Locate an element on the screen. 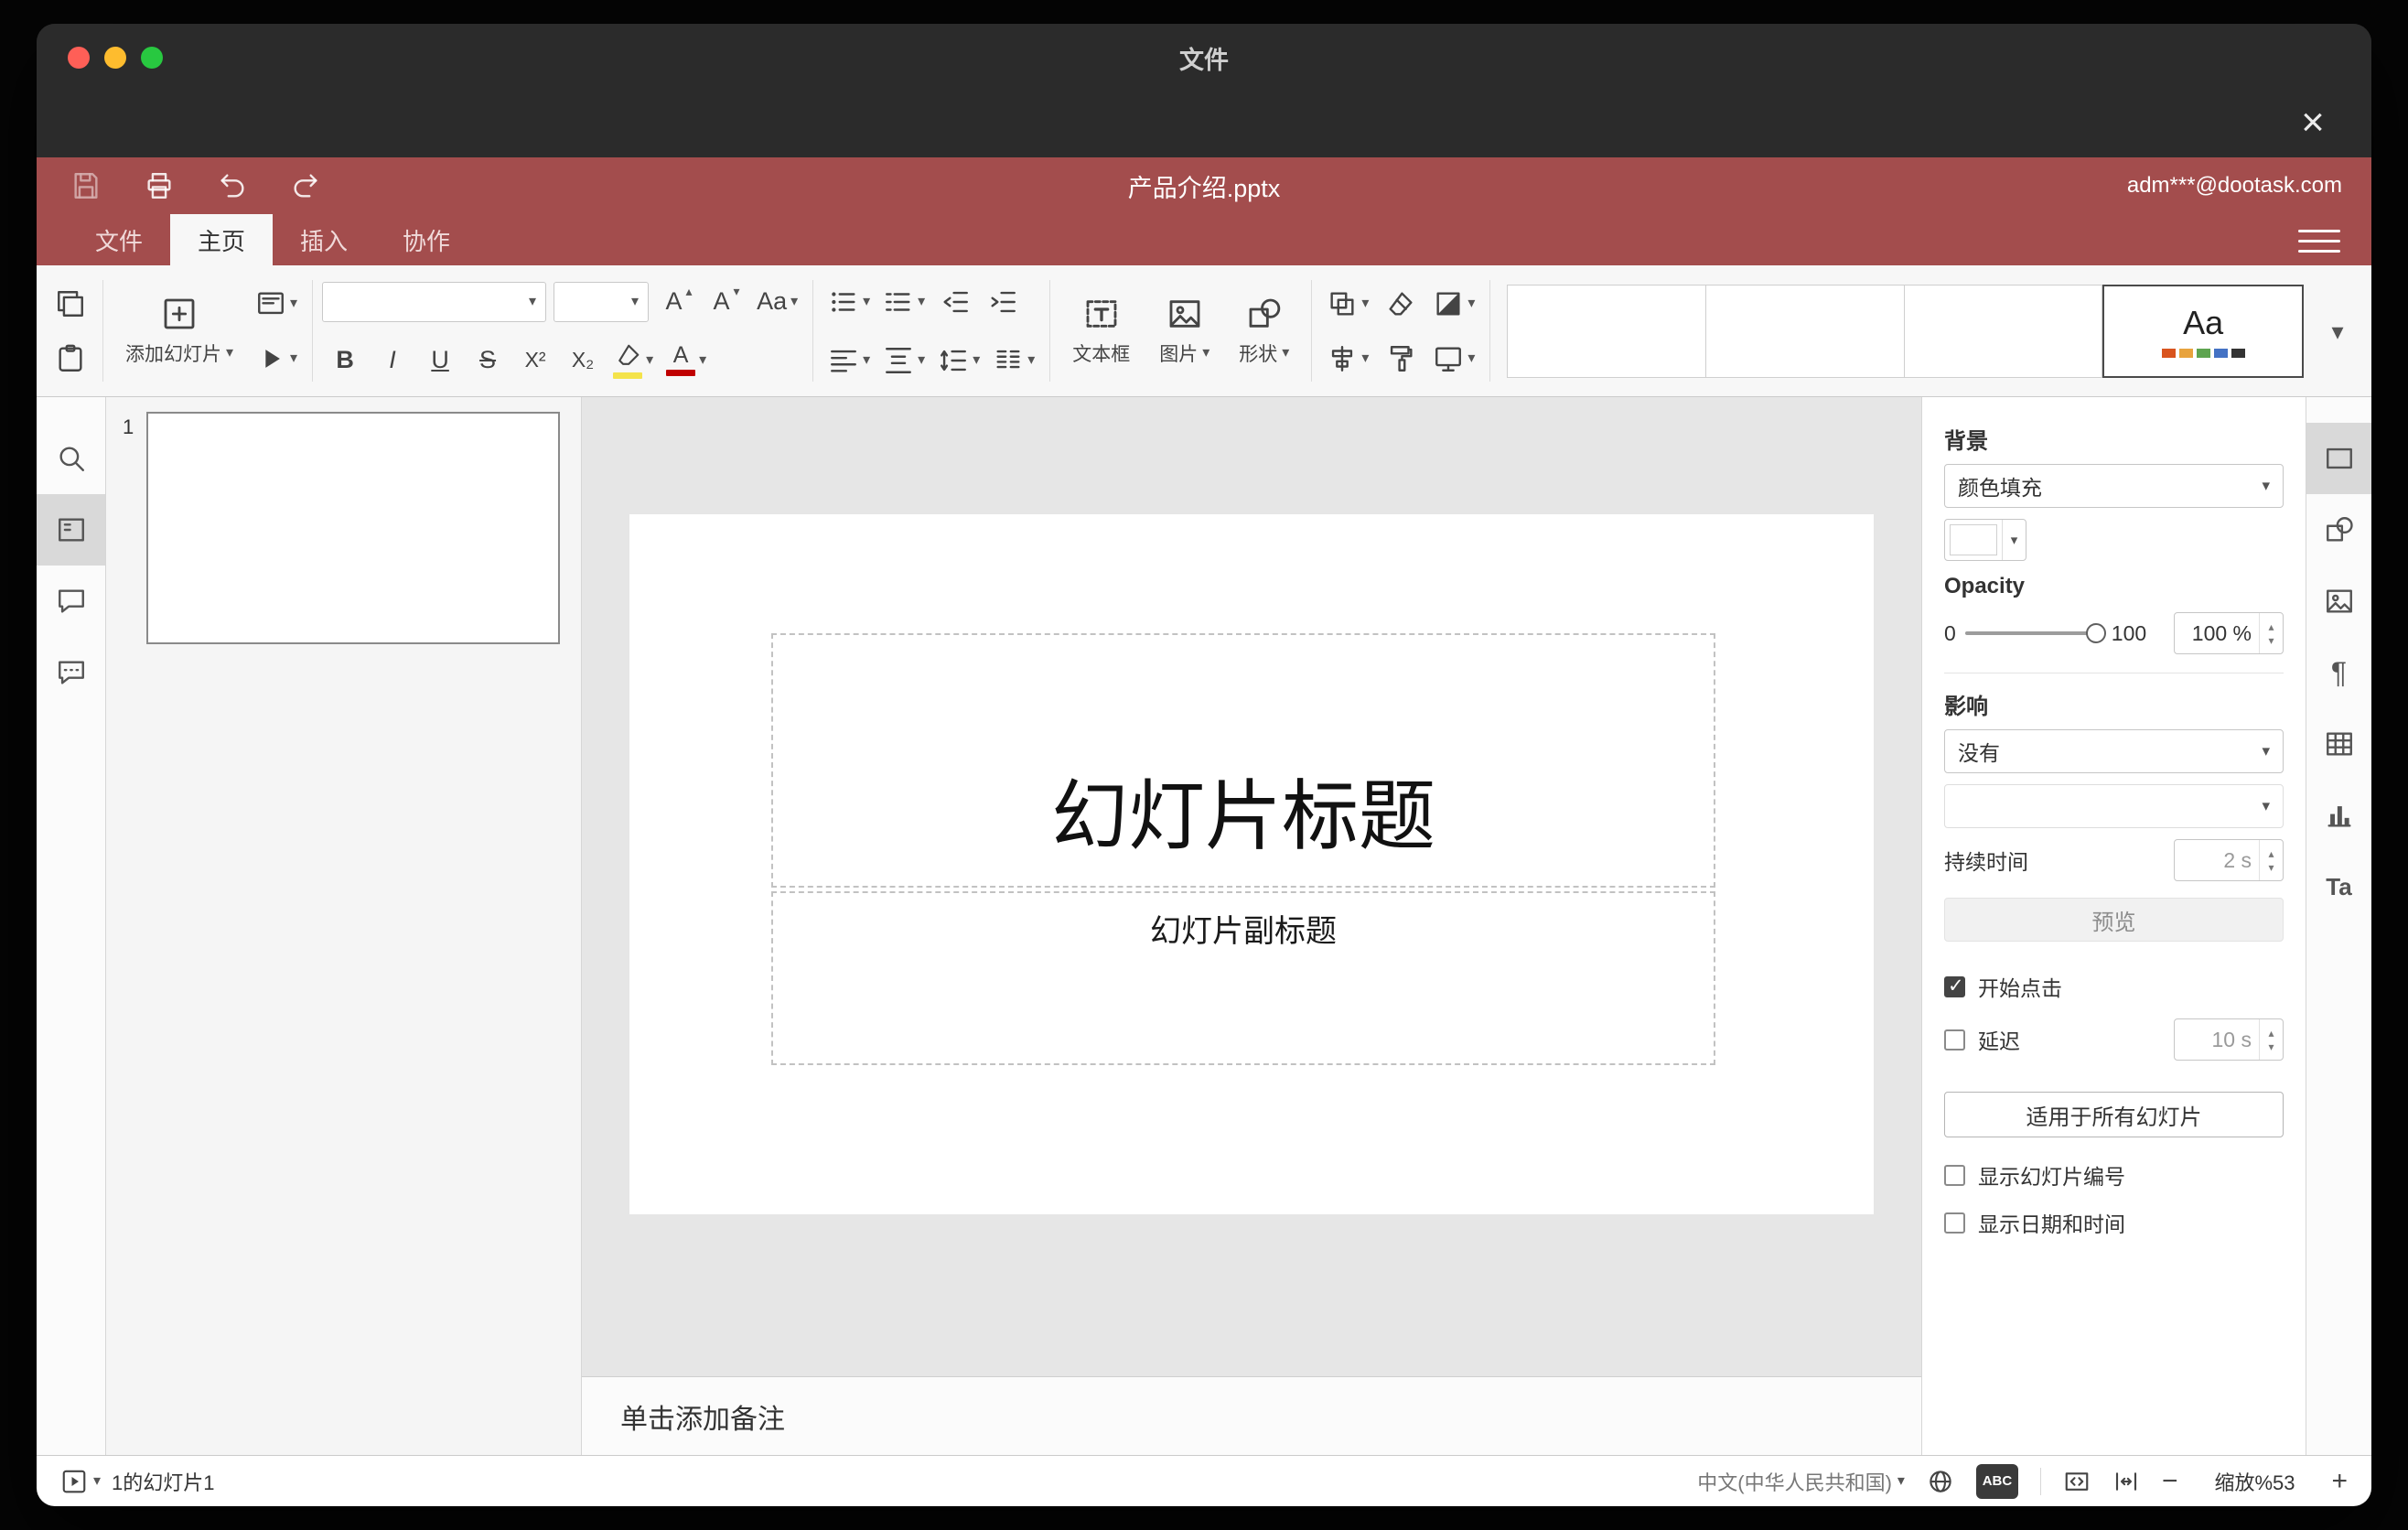  fit-to-slide-button is located at coordinates (2077, 1481).